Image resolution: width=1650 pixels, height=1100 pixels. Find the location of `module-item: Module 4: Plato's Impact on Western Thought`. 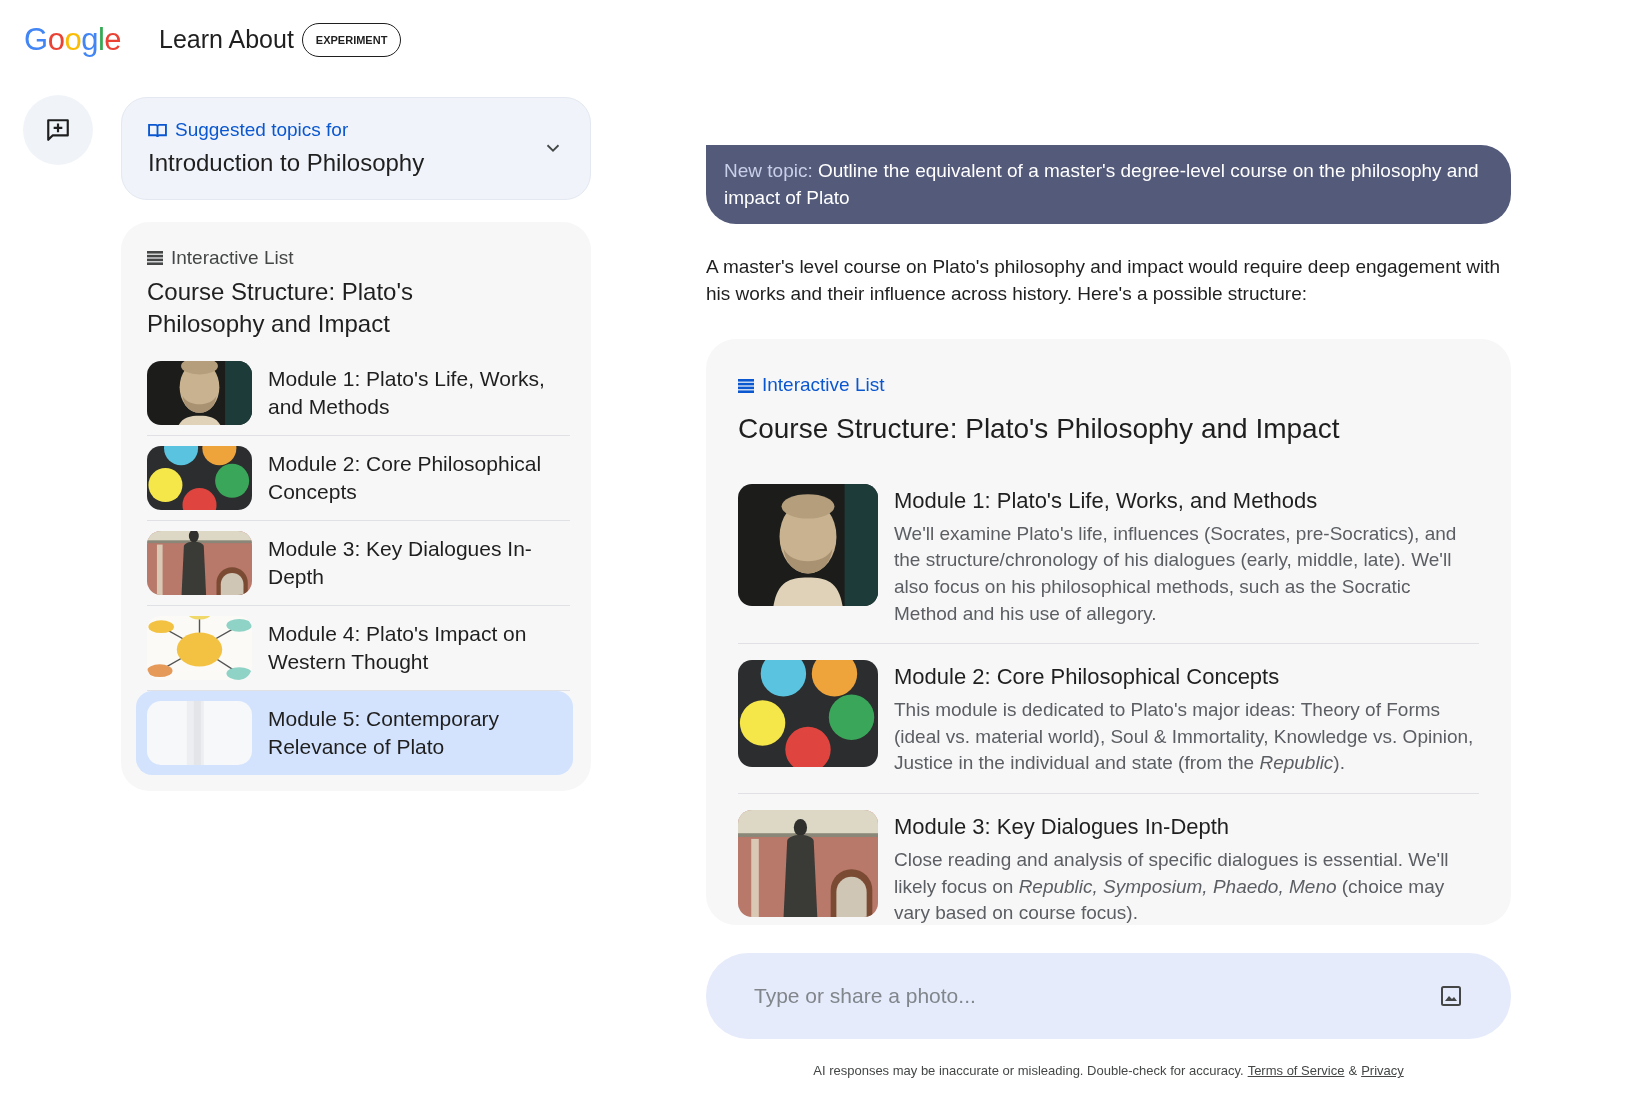

module-item: Module 4: Plato's Impact on Western Thought is located at coordinates (358, 648).